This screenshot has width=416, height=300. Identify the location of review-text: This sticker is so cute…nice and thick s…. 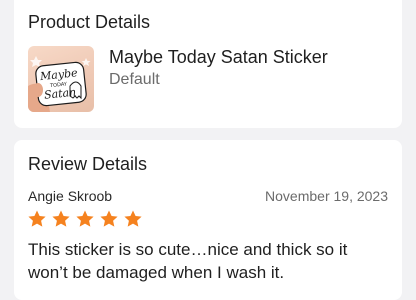
(188, 261).